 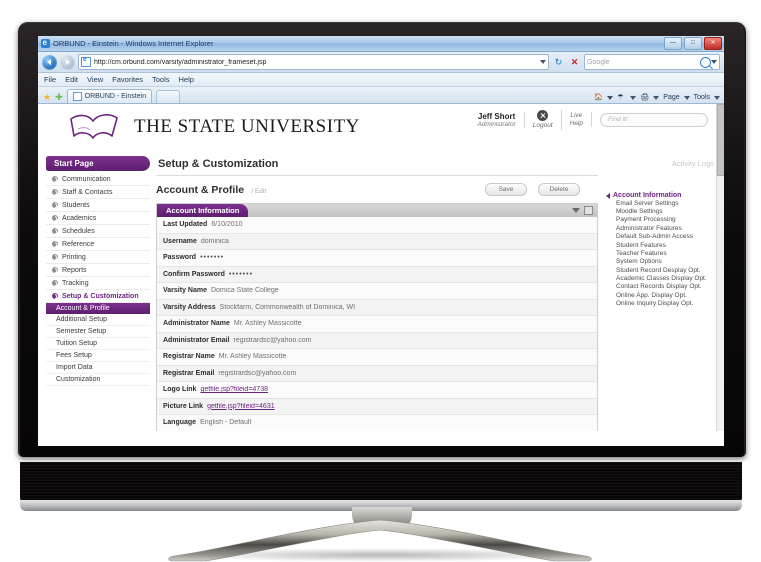 I want to click on right-link-email-server-settings: Email Server Settings, so click(x=662, y=203).